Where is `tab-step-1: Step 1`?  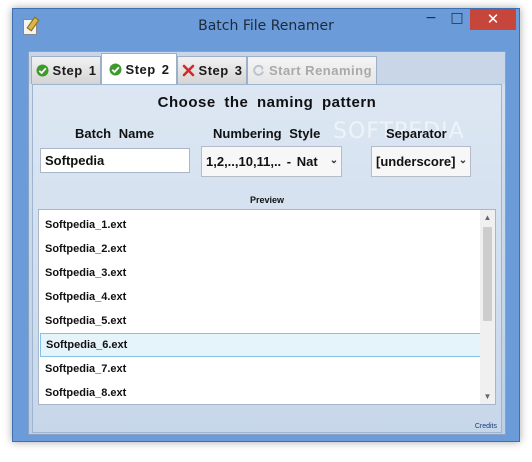
tab-step-1: Step 1 is located at coordinates (66, 70).